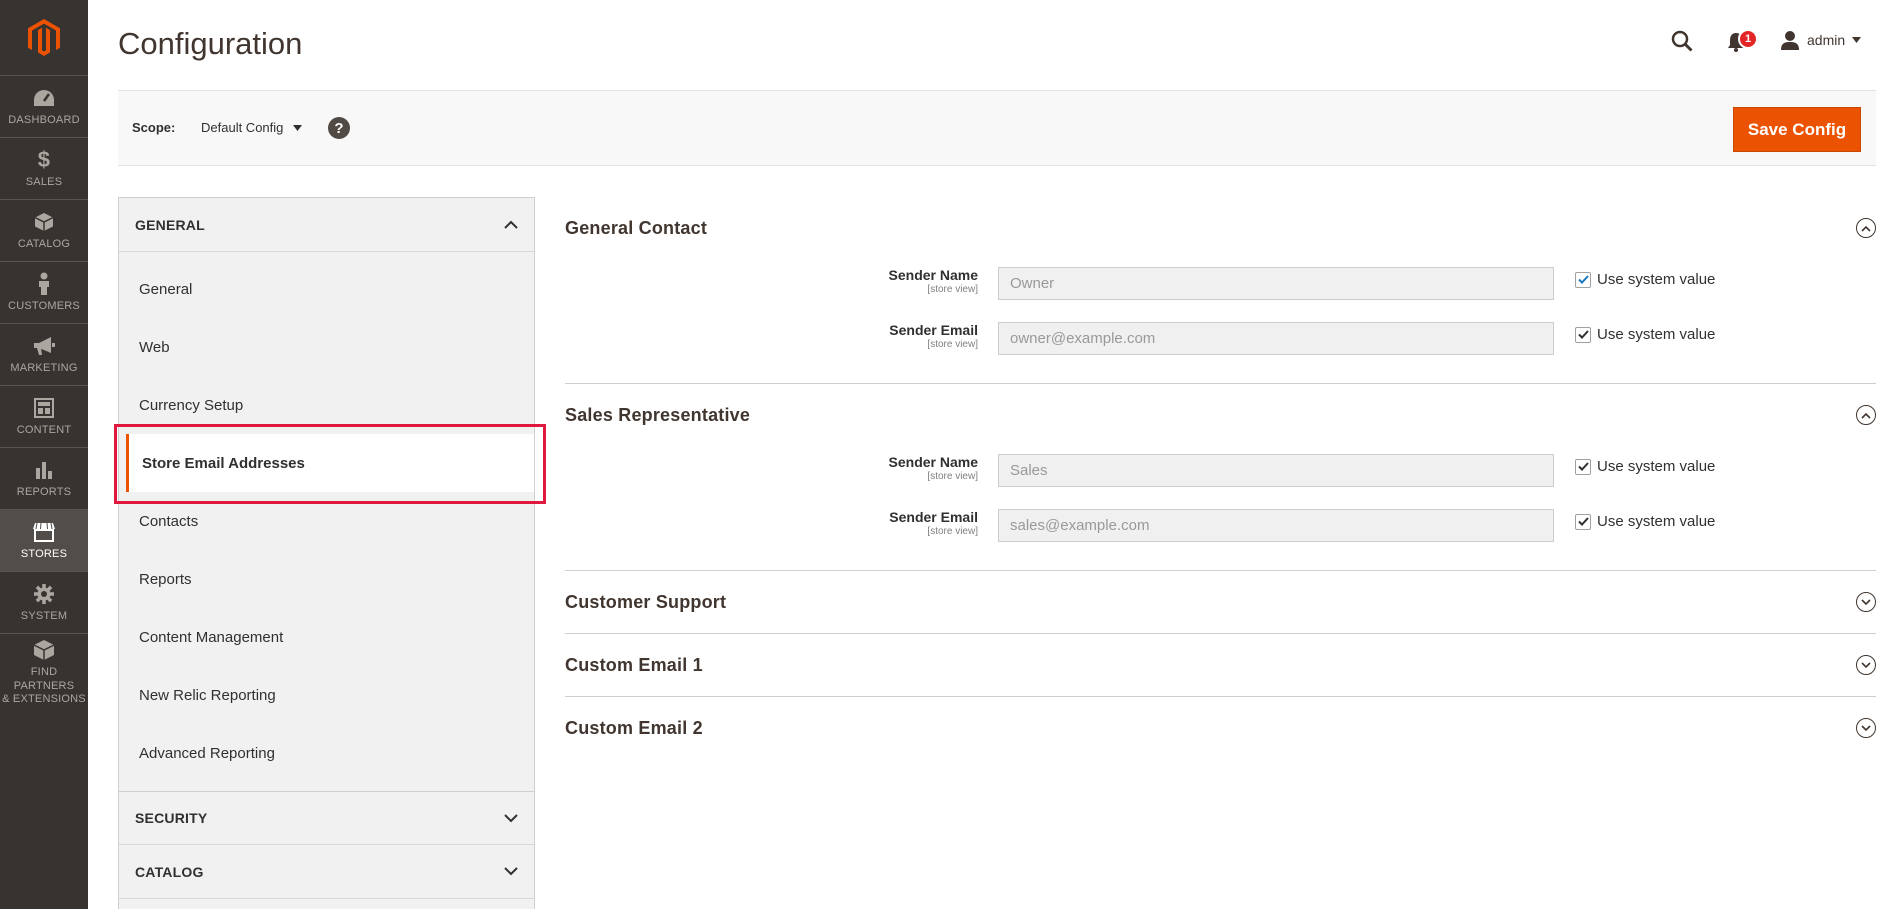 The width and height of the screenshot is (1902, 909). I want to click on box-icon, so click(44, 222).